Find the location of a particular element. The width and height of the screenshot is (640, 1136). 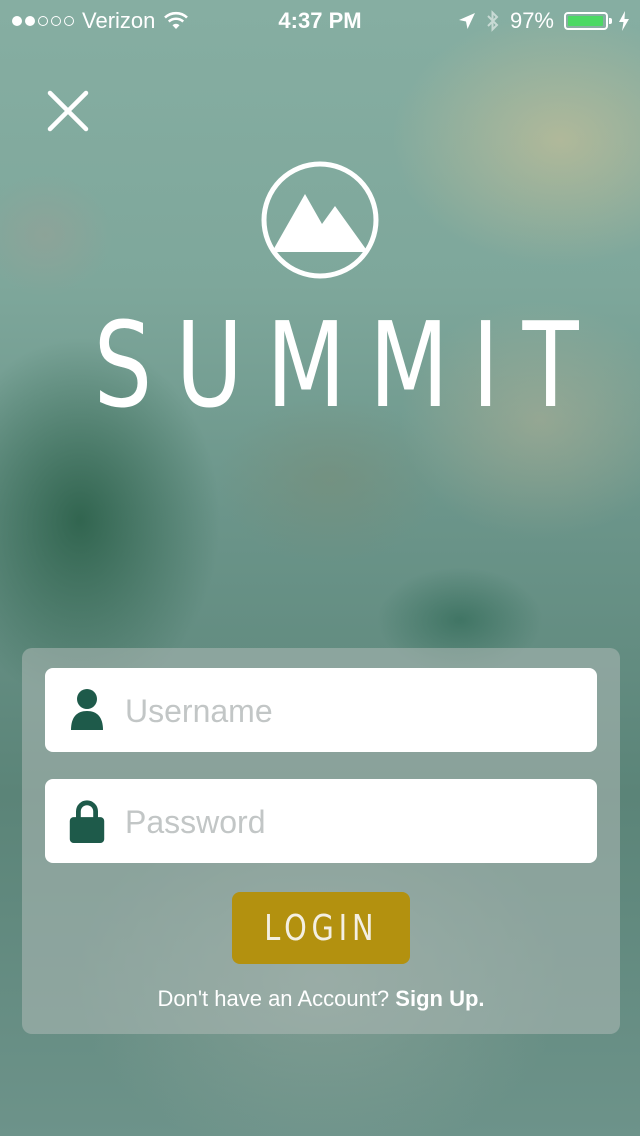

location-arrow-icon is located at coordinates (466, 21).